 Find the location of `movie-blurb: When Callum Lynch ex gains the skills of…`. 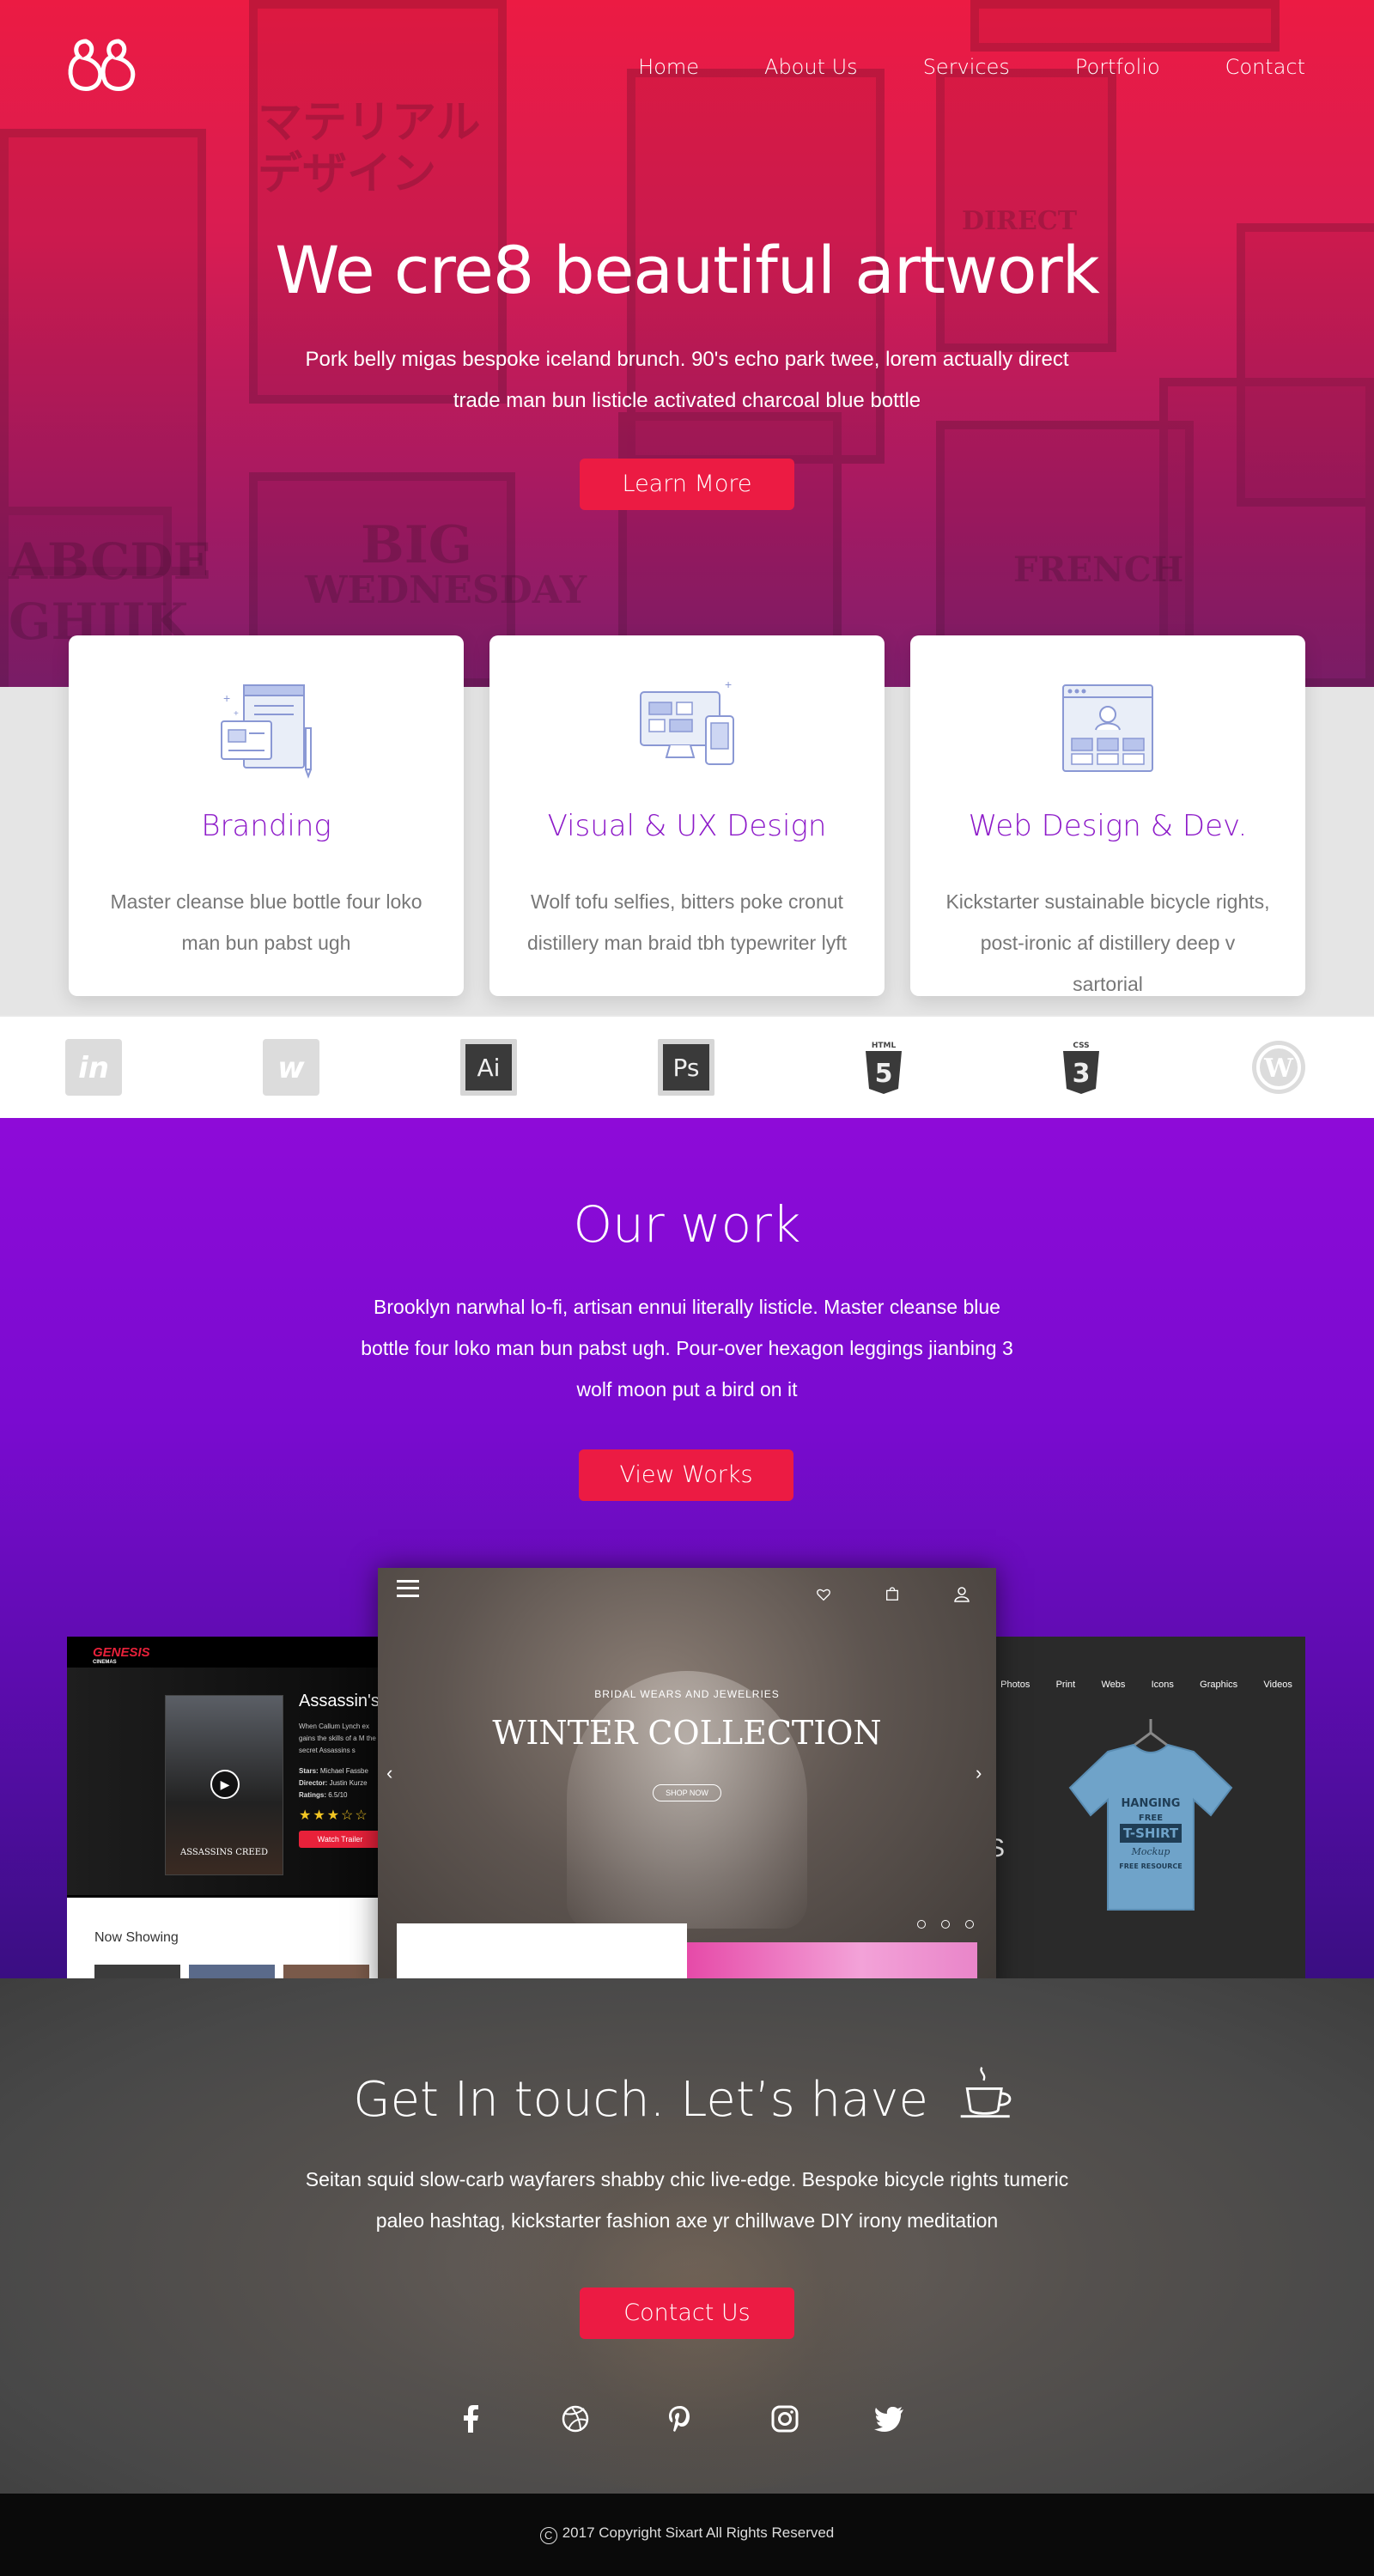

movie-blurb: When Callum Lynch ex gains the skills of… is located at coordinates (337, 1738).